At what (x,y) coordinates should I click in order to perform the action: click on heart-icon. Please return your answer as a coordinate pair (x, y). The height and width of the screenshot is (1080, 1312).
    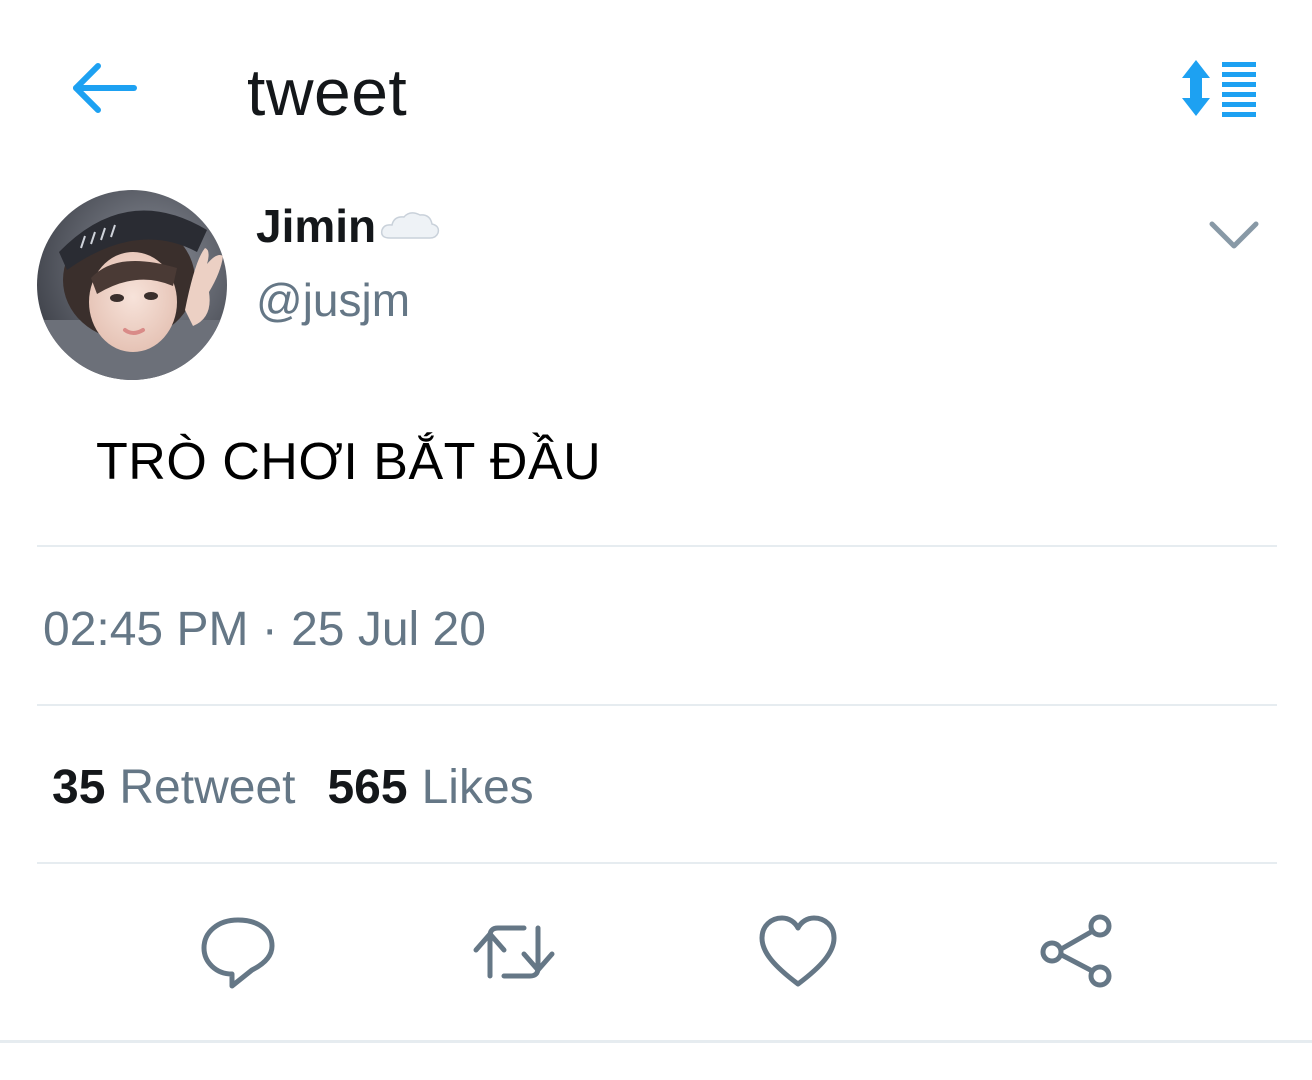
    Looking at the image, I should click on (798, 951).